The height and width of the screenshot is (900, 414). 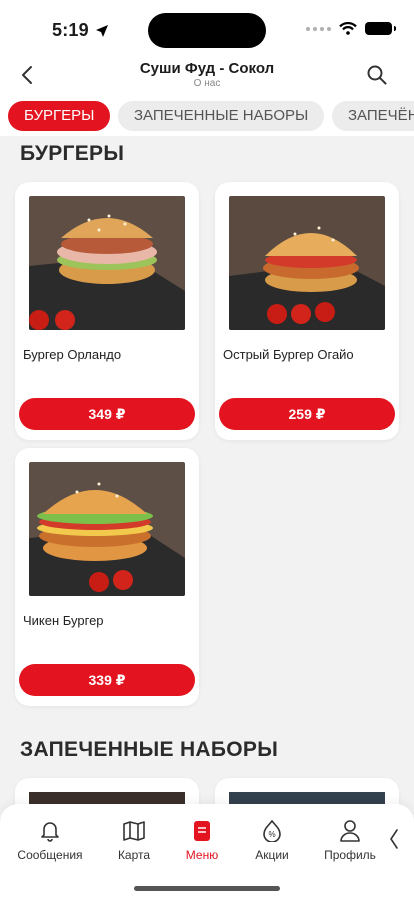 I want to click on search-button, so click(x=377, y=75).